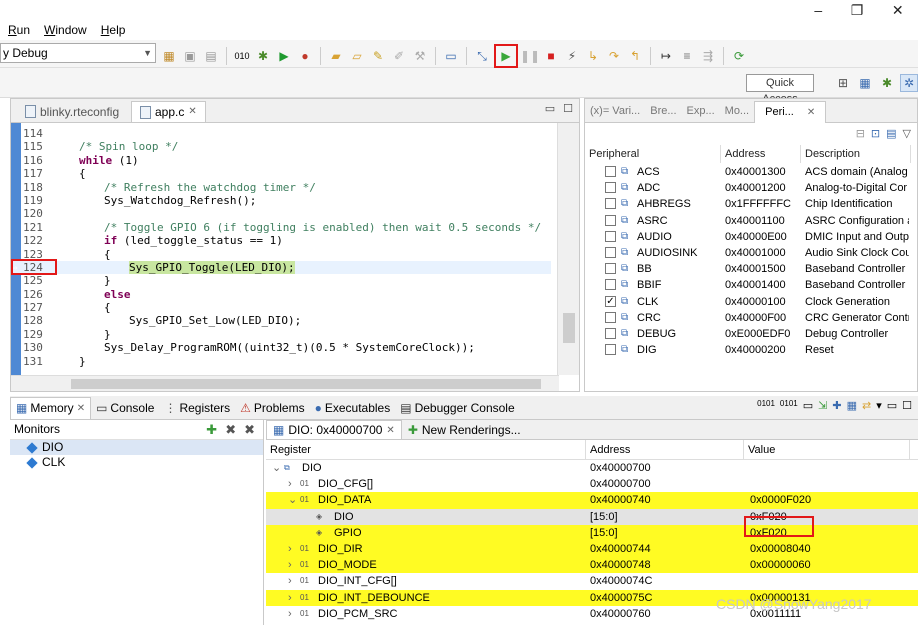 Image resolution: width=918 pixels, height=625 pixels. Describe the element at coordinates (747, 204) in the screenshot. I see `peripheral-row: ⧉ AHBREGS 0x1FFFFFFC Chip Identification` at that location.